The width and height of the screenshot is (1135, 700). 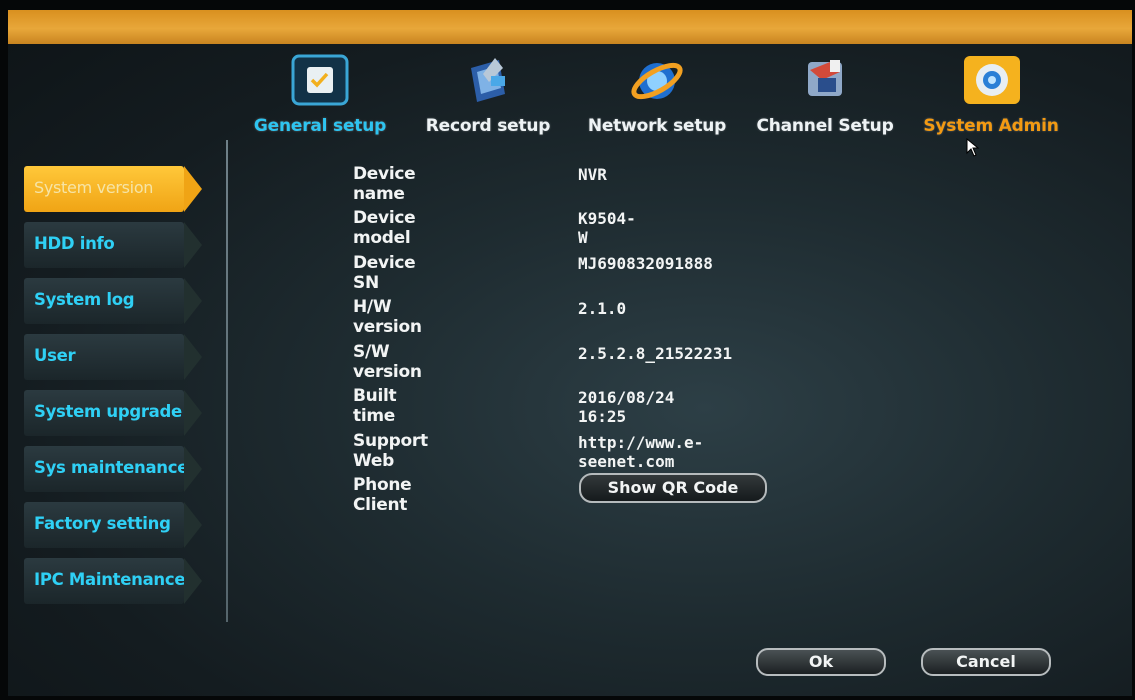 What do you see at coordinates (110, 579) in the screenshot?
I see `sidebar-item-label: IPC Maintenance` at bounding box center [110, 579].